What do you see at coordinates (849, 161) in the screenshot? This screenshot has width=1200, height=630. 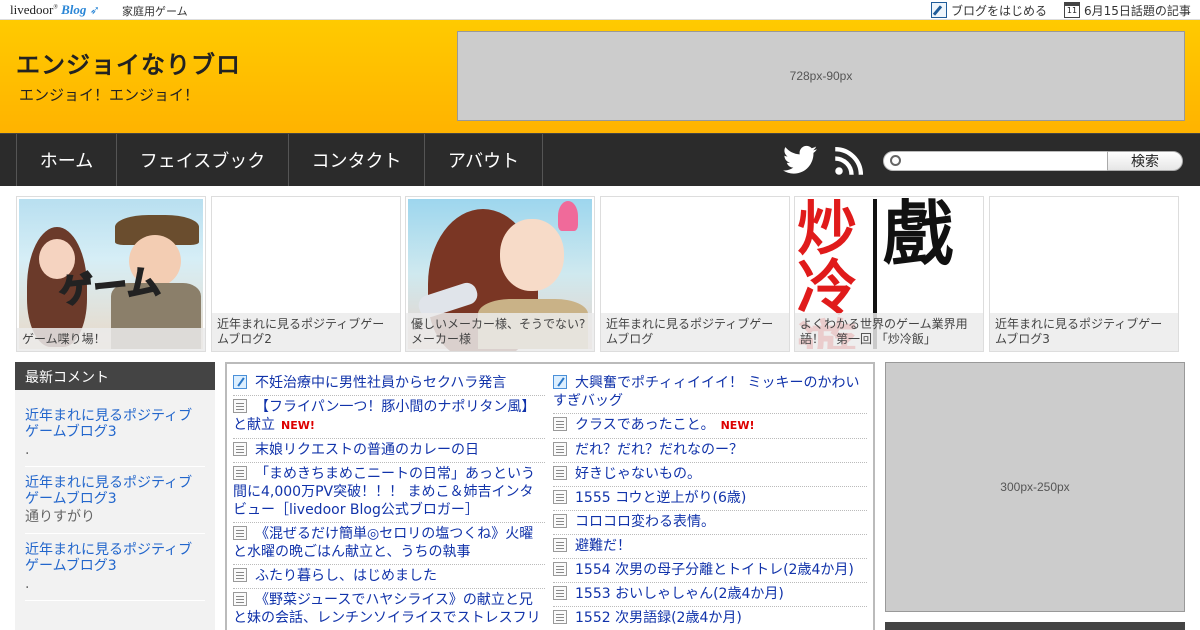 I see `rss-icon` at bounding box center [849, 161].